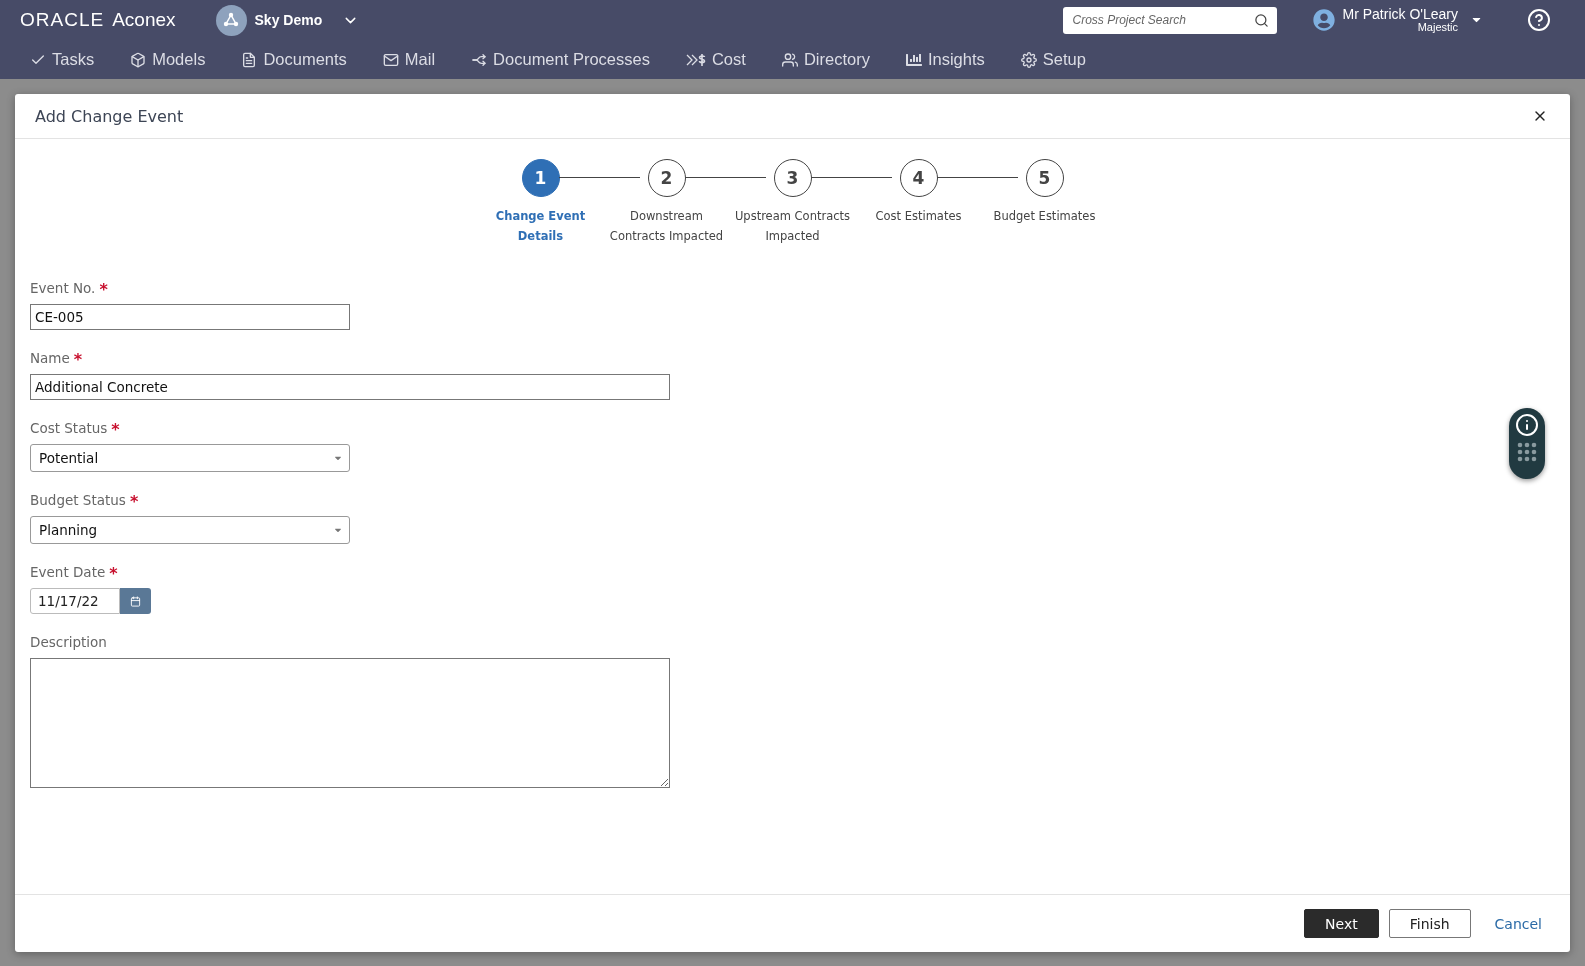 The image size is (1585, 966). Describe the element at coordinates (68, 642) in the screenshot. I see `field-label: Description` at that location.